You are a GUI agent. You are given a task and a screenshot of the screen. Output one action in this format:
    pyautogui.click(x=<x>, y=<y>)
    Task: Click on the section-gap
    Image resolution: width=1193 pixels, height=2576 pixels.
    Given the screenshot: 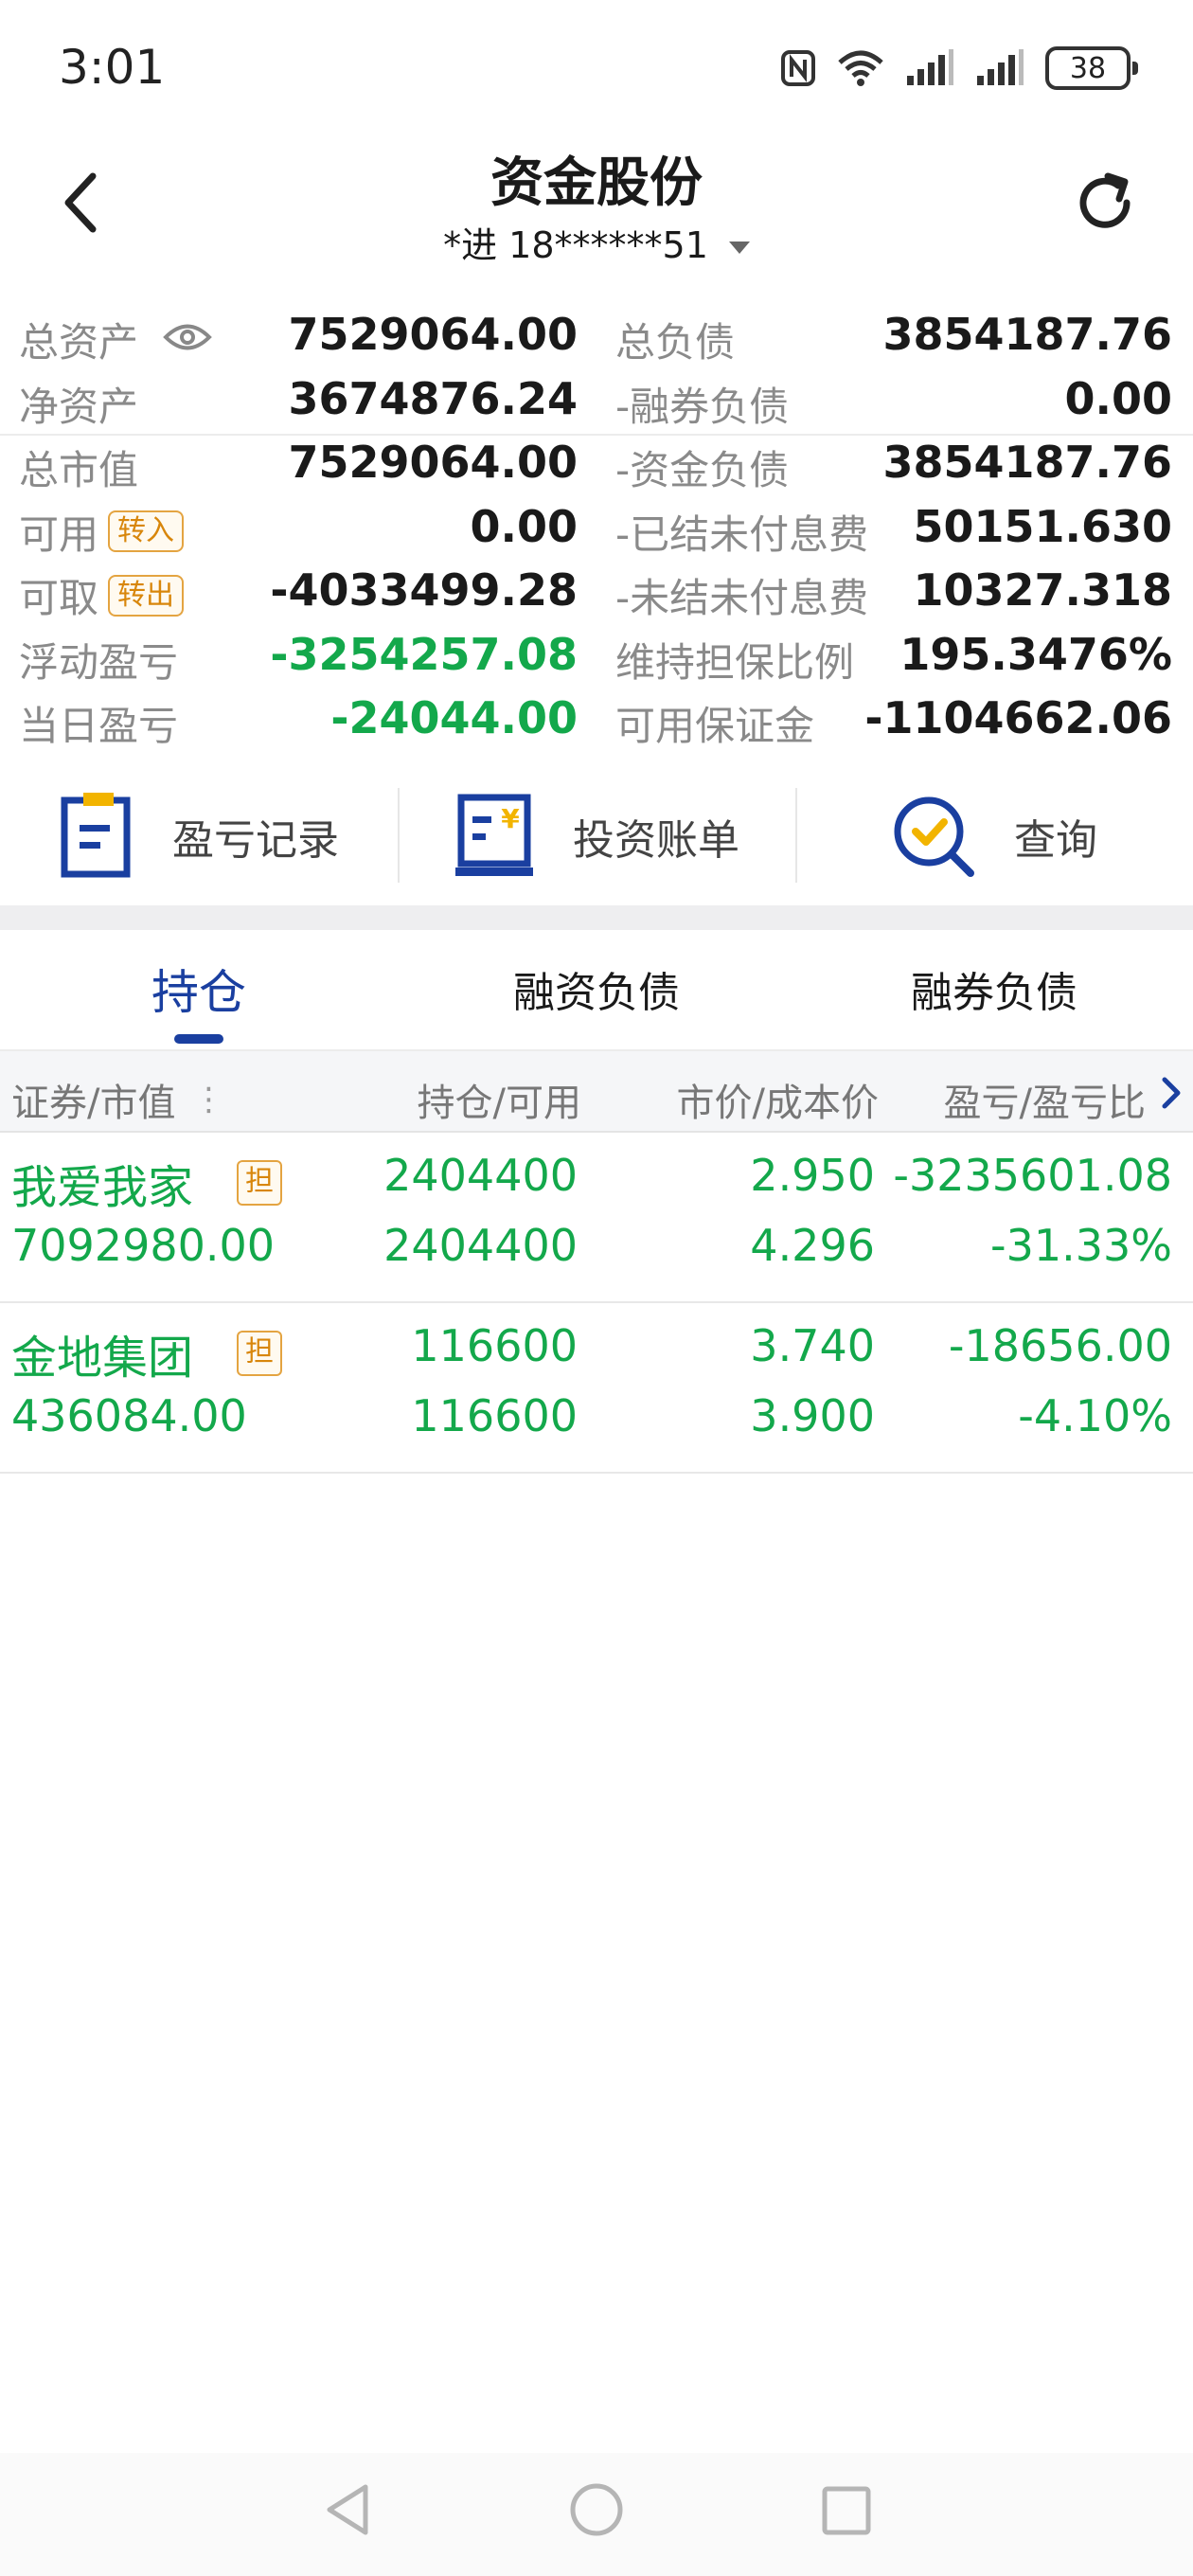 What is the action you would take?
    pyautogui.click(x=596, y=917)
    